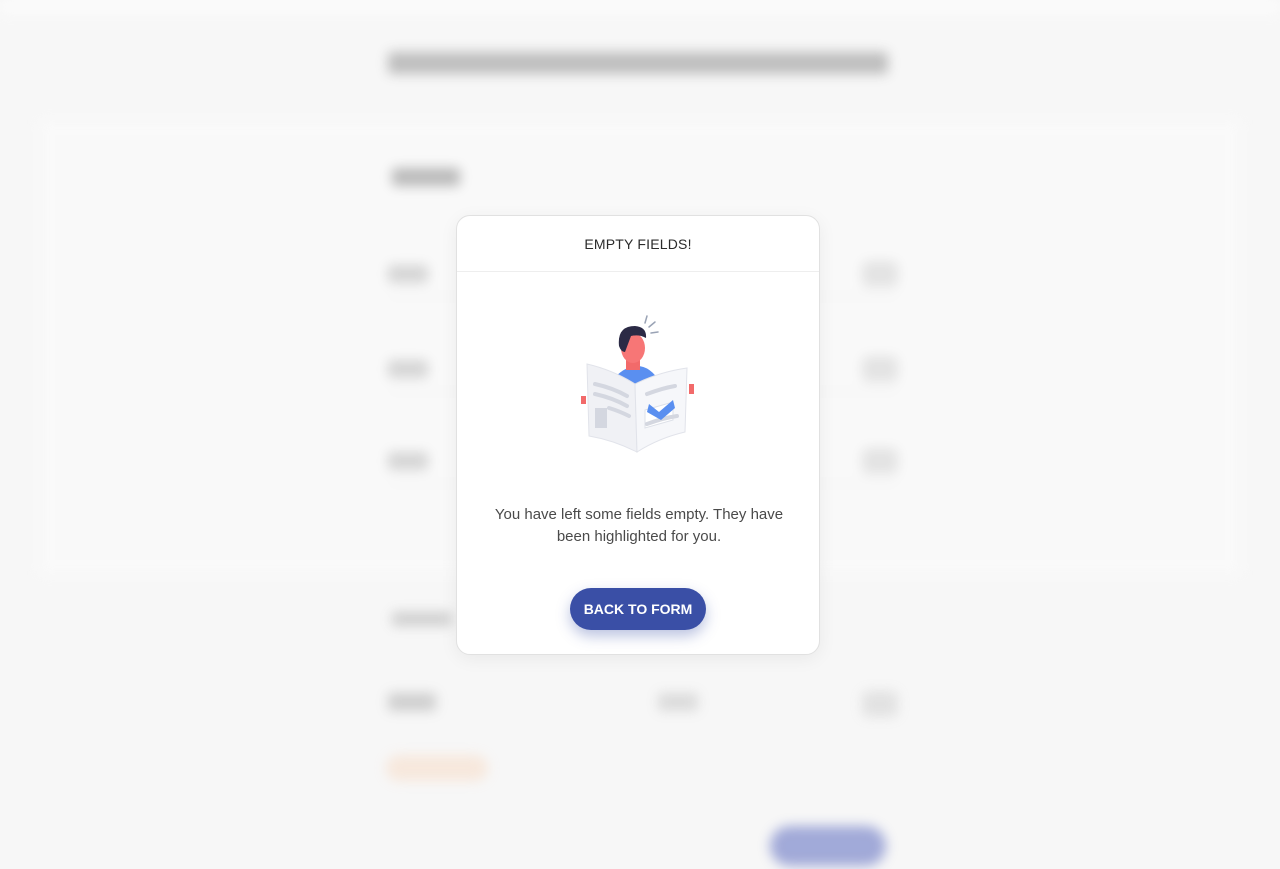 Image resolution: width=1280 pixels, height=869 pixels. I want to click on form-row, so click(643, 706).